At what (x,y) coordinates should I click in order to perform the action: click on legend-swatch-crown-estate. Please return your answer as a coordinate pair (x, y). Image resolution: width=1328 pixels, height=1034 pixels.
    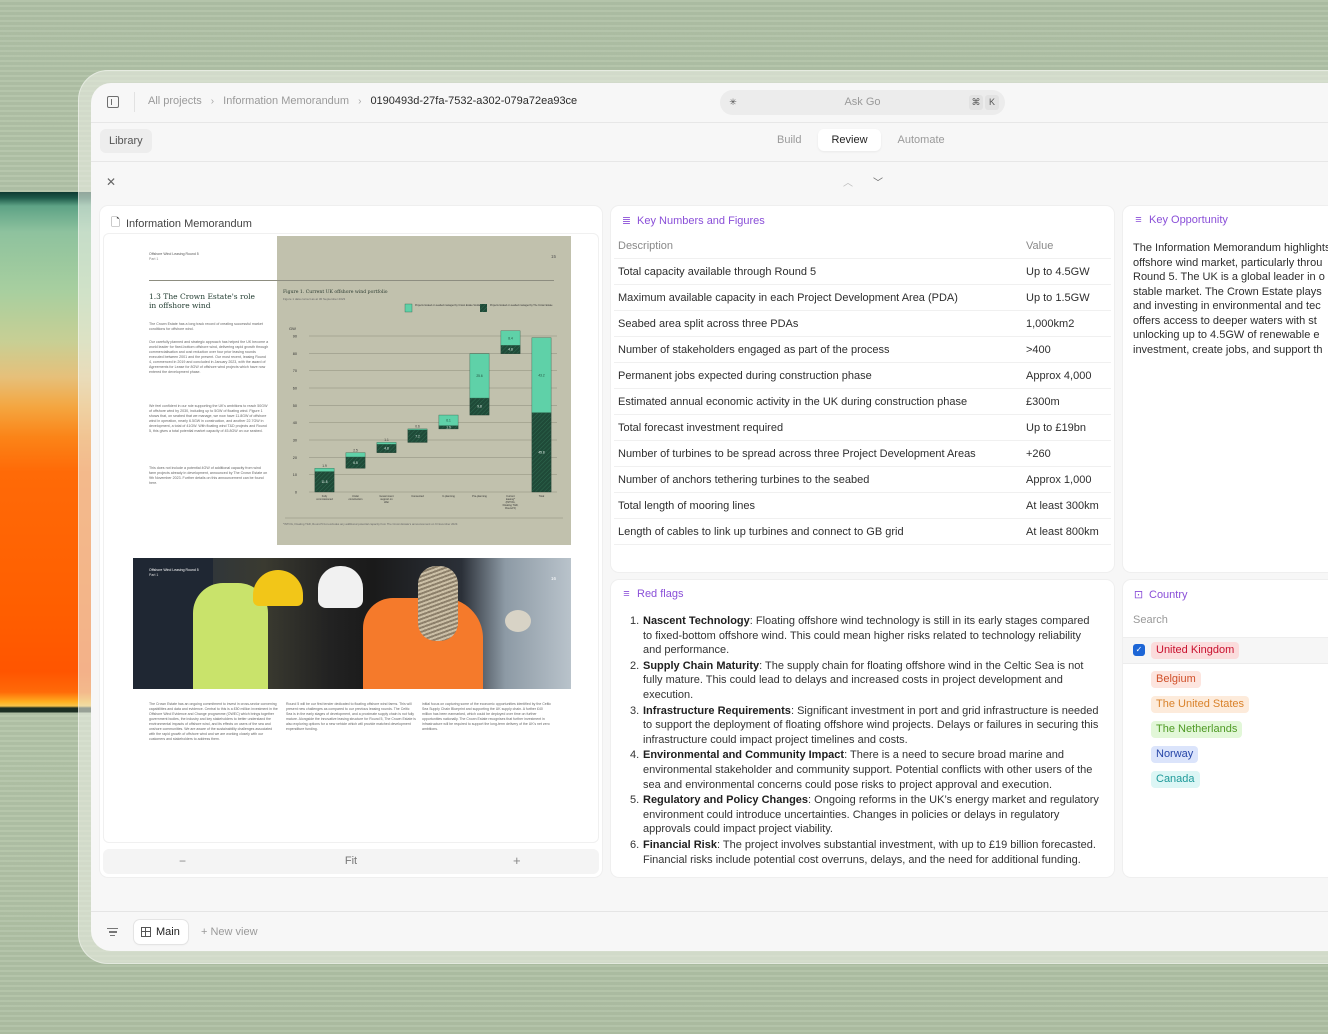
    Looking at the image, I should click on (483, 308).